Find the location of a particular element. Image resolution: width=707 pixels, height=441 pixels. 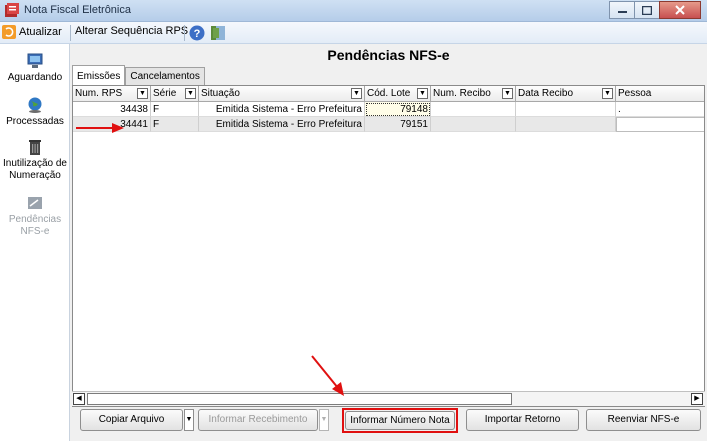

refresh-button: Atualizar is located at coordinates (32, 32).